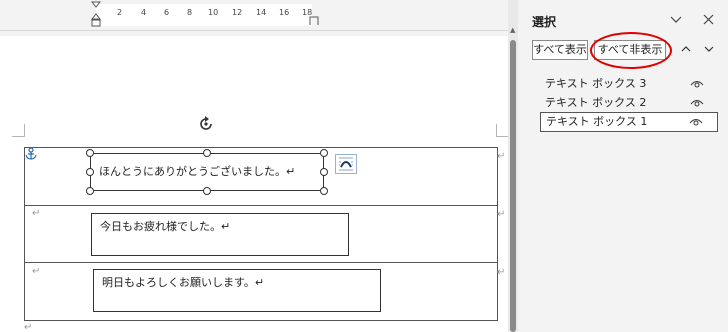  I want to click on indent-marker-icon, so click(96, 14).